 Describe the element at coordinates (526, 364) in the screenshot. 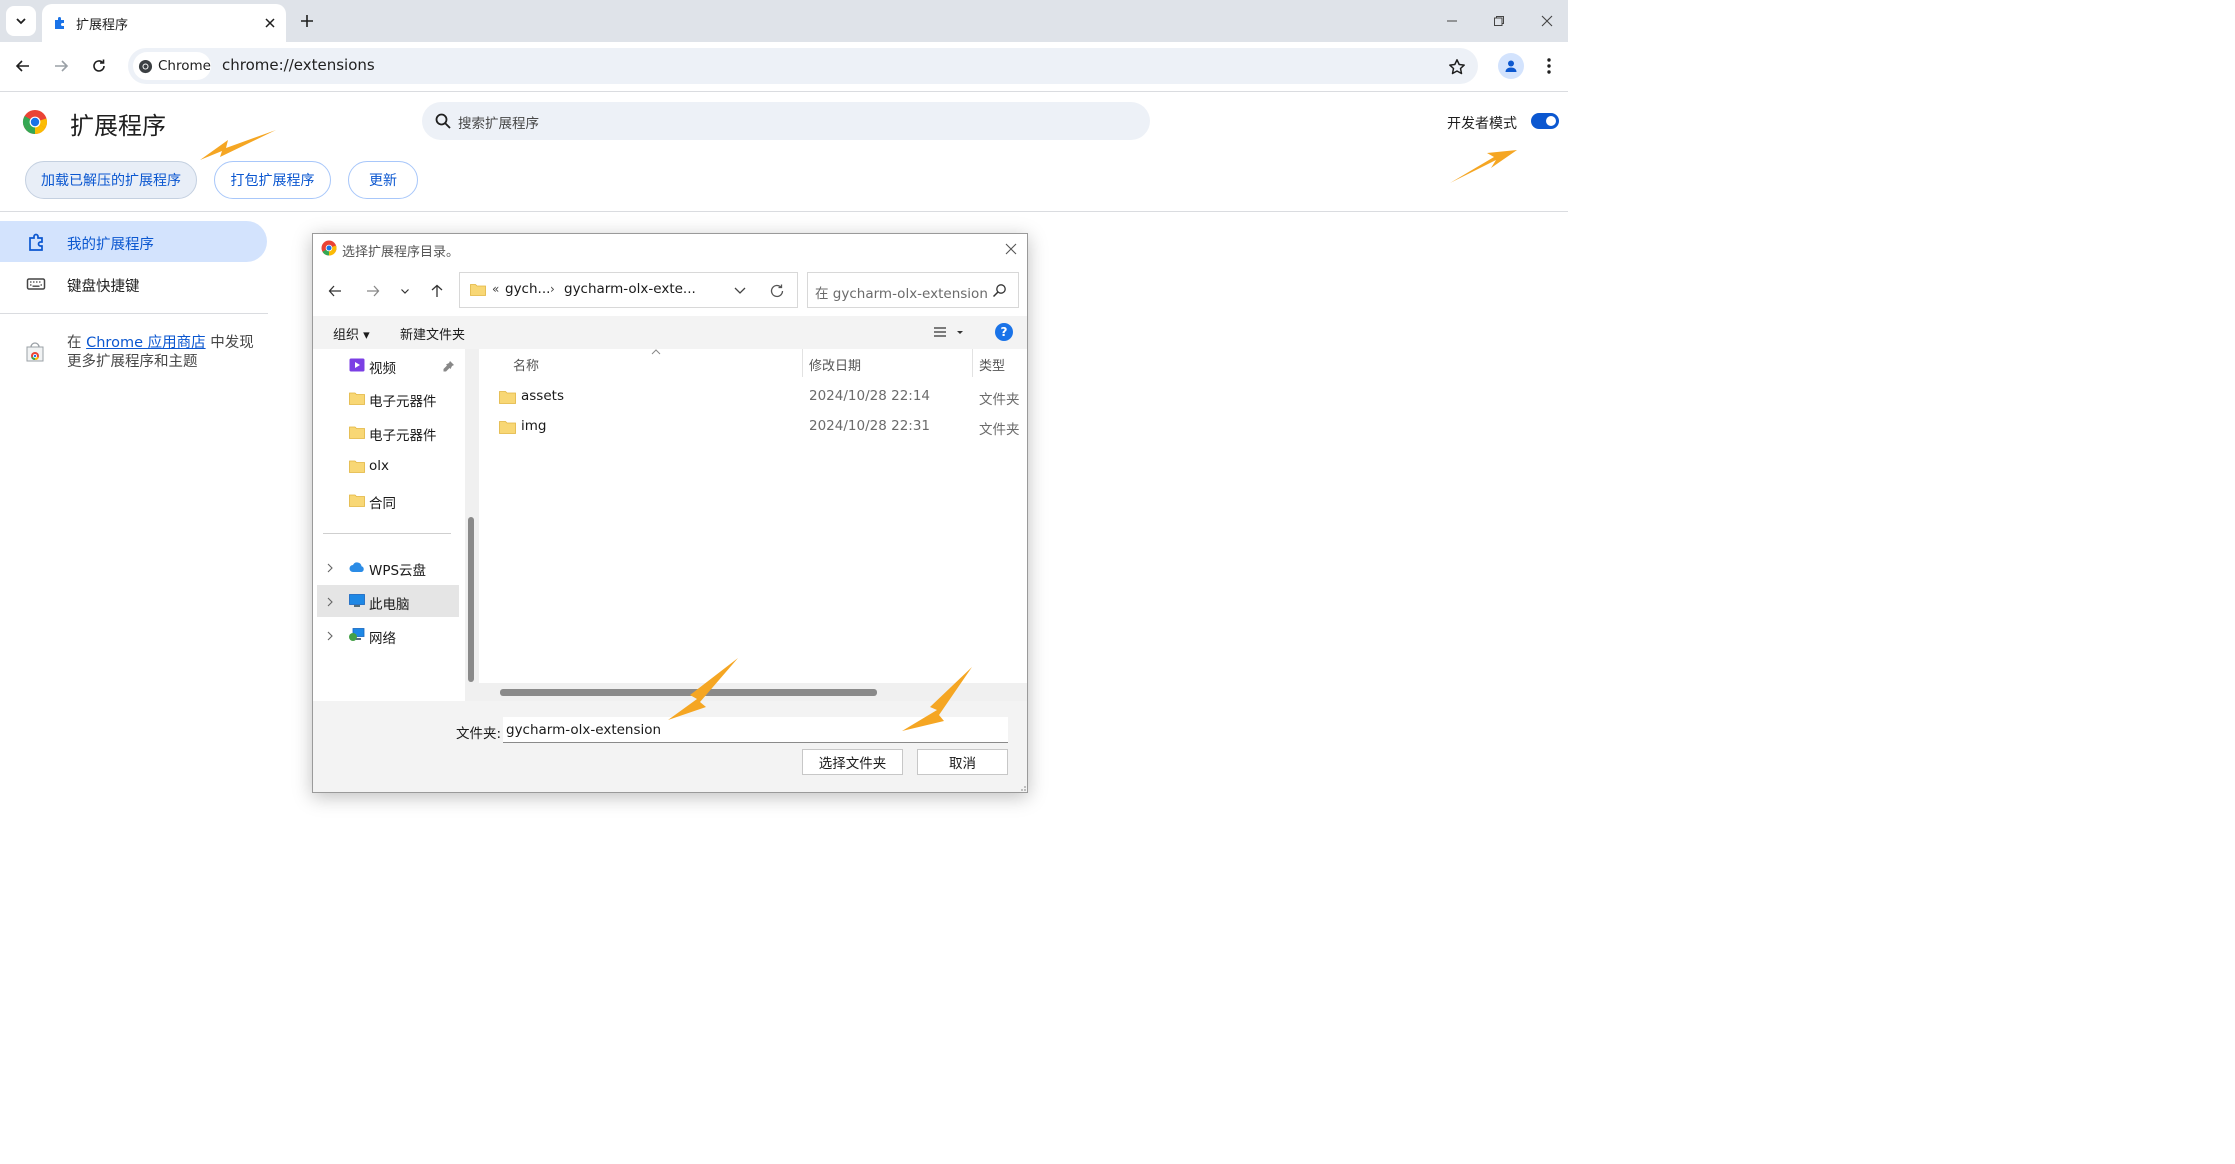

I see `column-header-name: 名称` at that location.